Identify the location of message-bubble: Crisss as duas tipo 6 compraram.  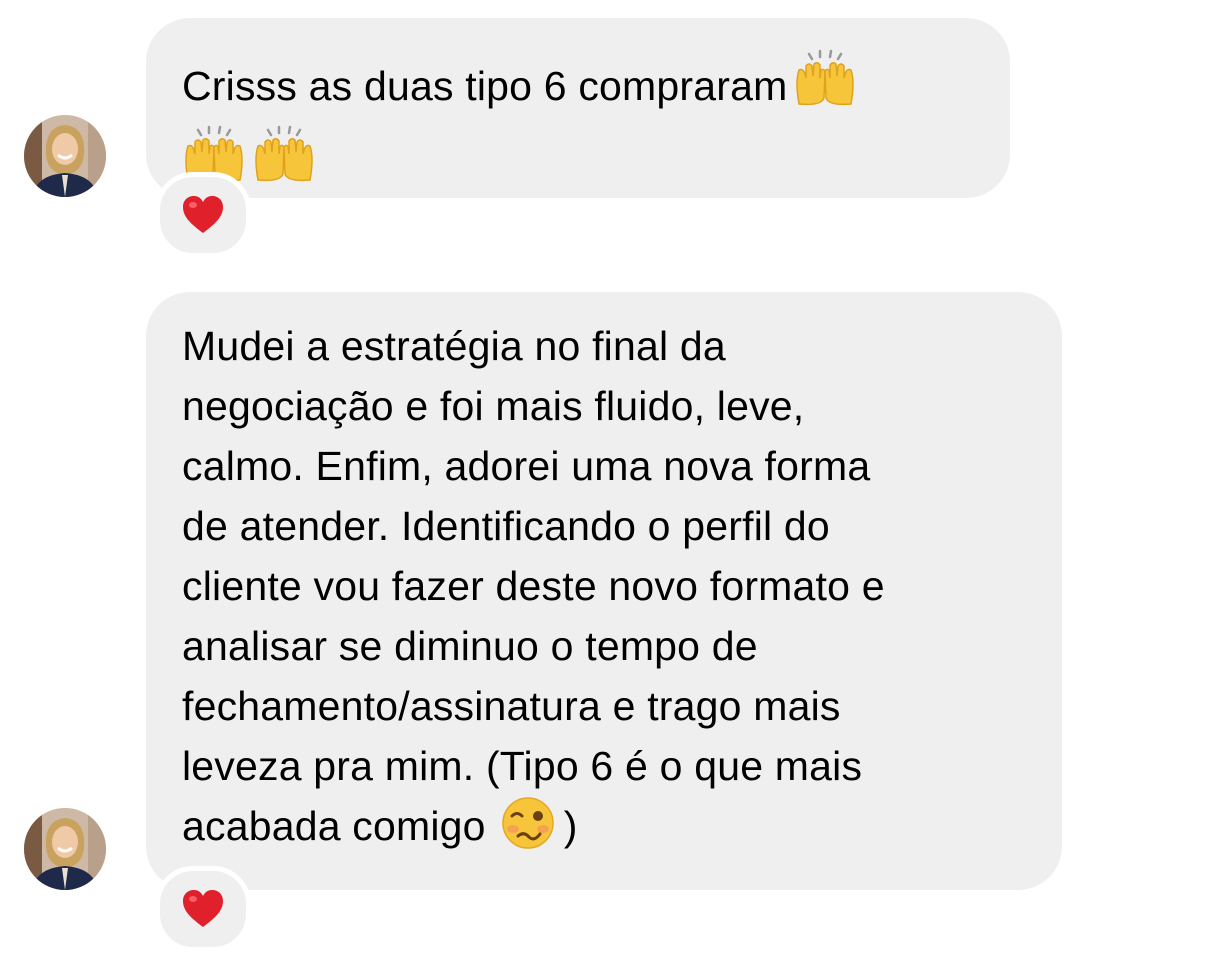
(578, 108).